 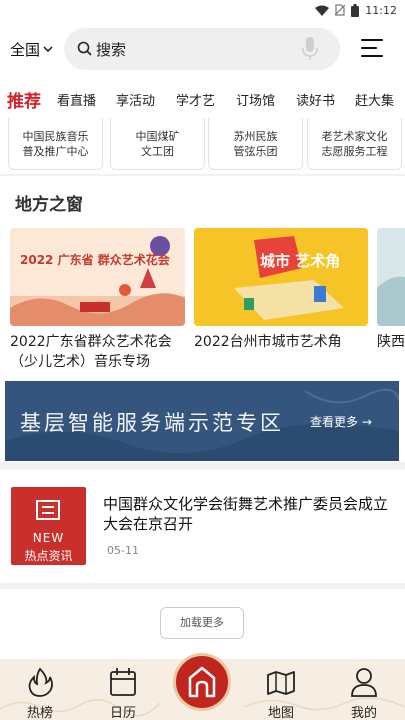 I want to click on load-more-area: 加载更多, so click(x=202, y=624).